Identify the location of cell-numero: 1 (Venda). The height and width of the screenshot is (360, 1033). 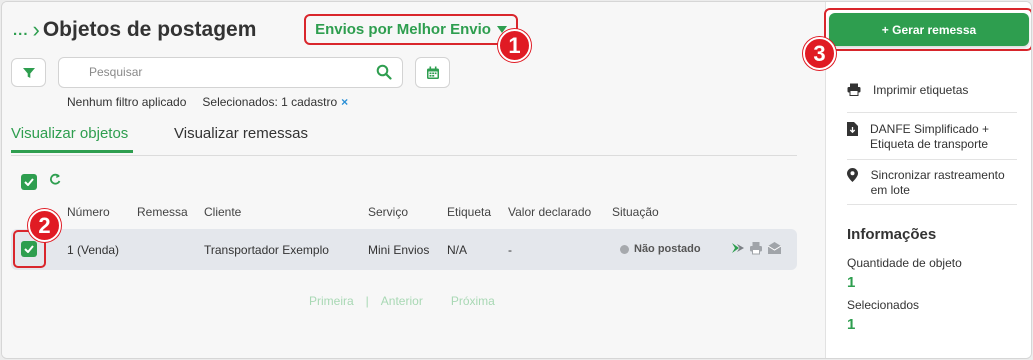
(93, 250).